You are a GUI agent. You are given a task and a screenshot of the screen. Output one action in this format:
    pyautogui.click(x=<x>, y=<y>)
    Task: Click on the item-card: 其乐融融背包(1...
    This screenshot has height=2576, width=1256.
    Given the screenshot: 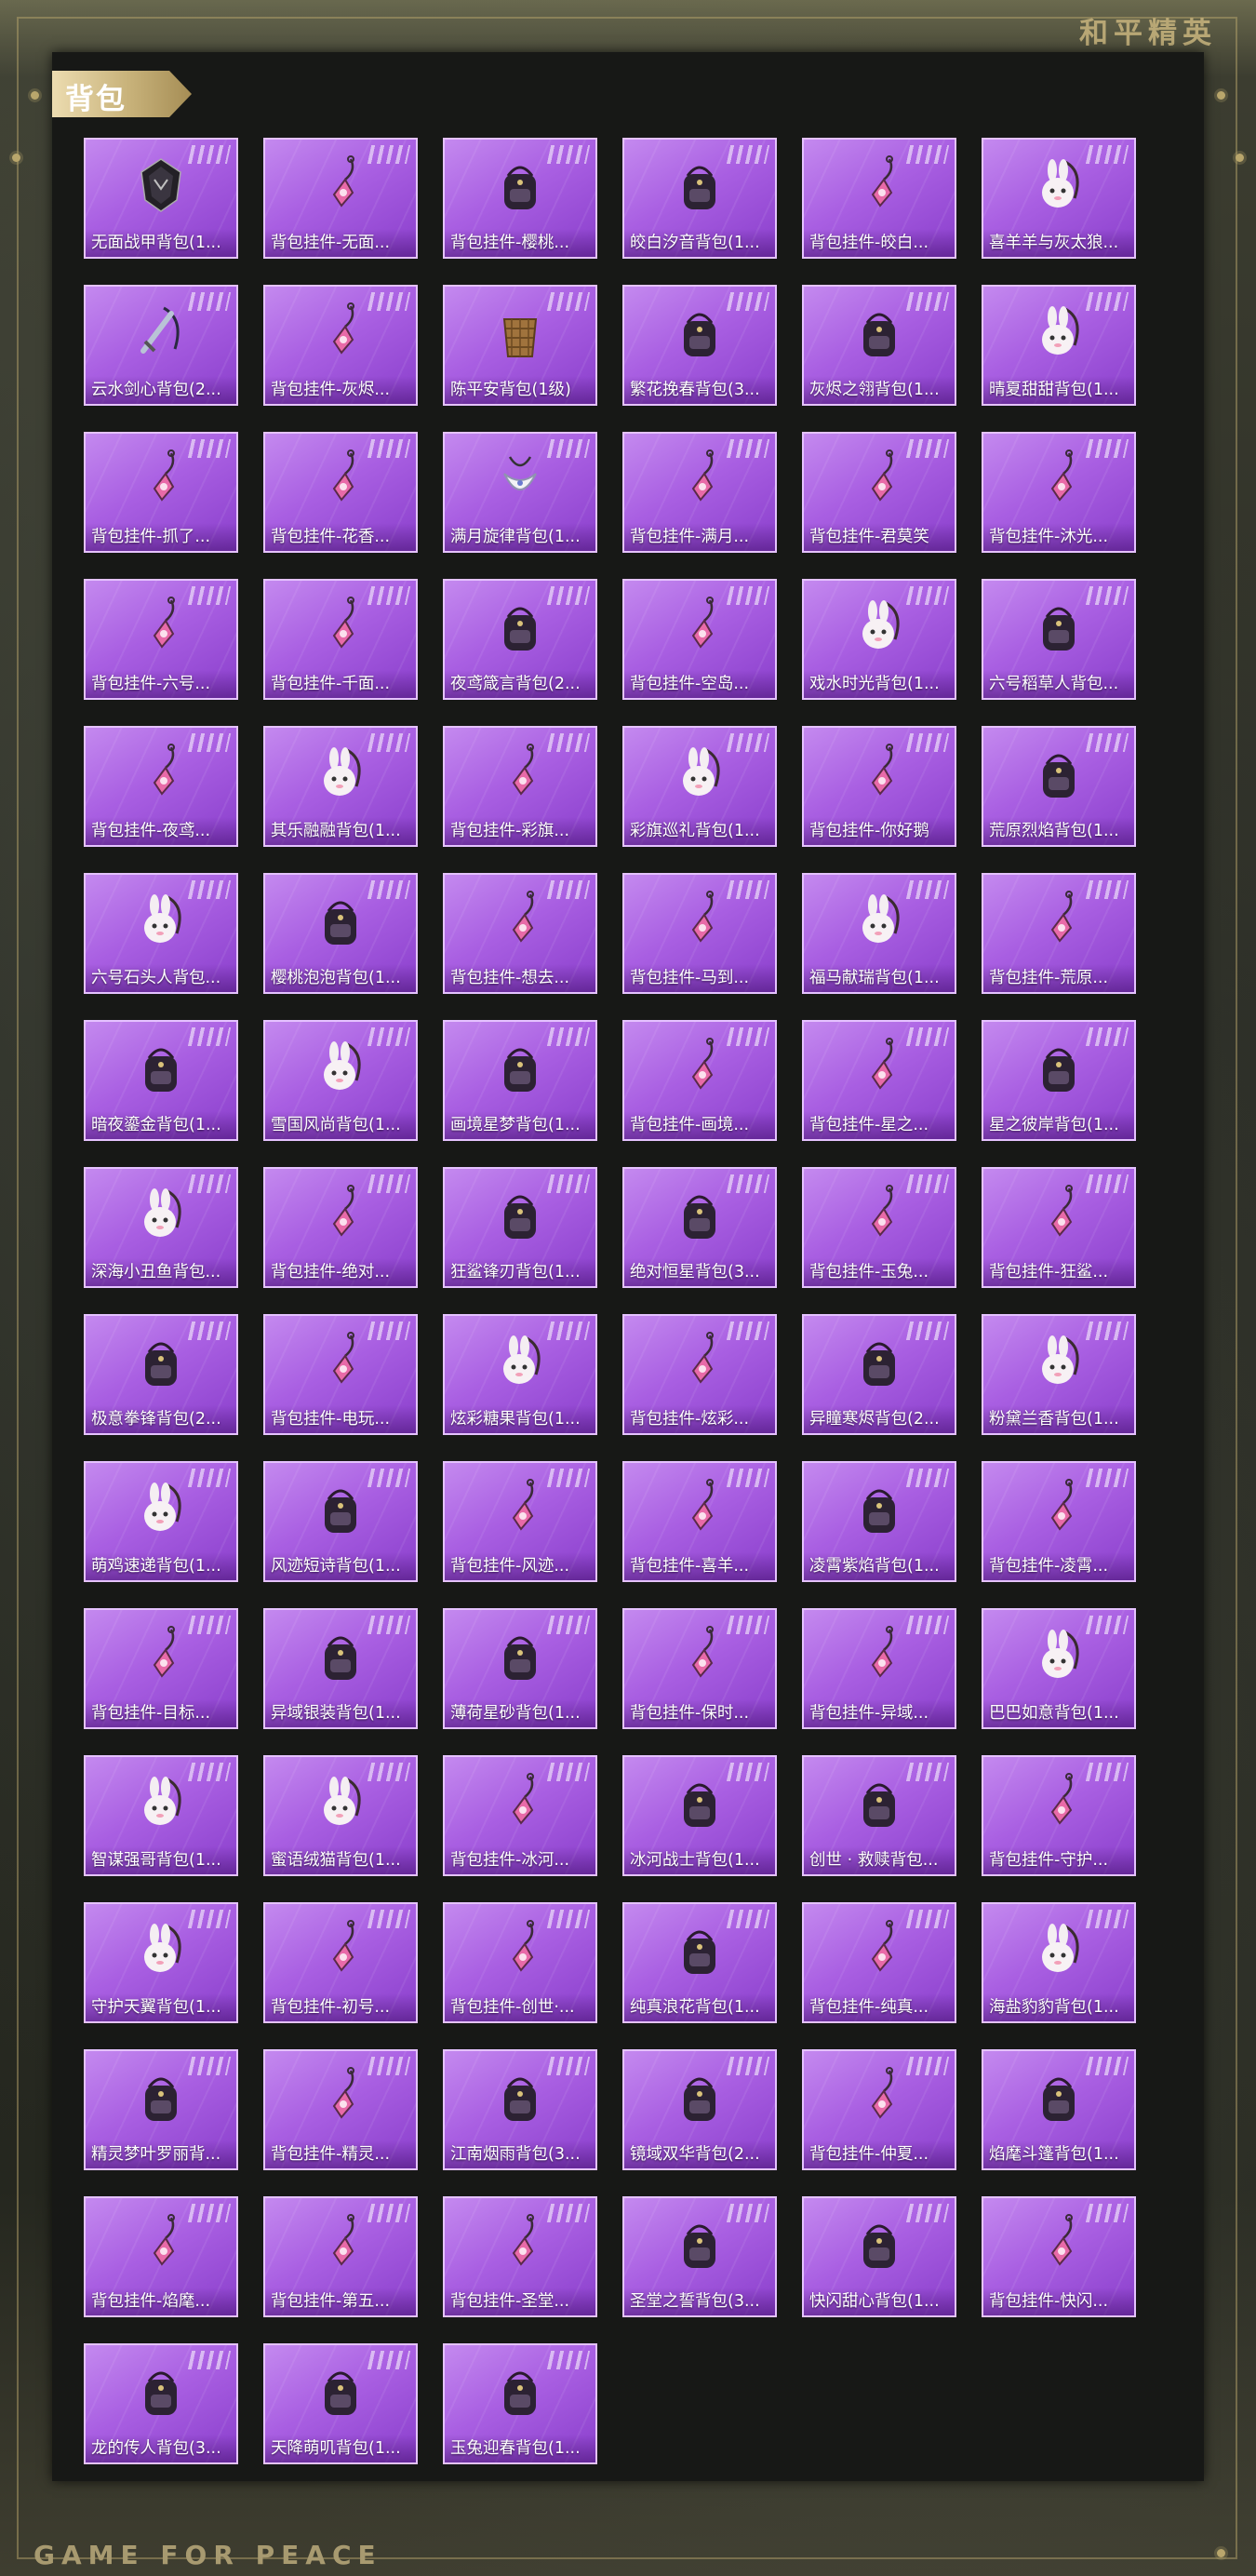 What is the action you would take?
    pyautogui.click(x=340, y=786)
    